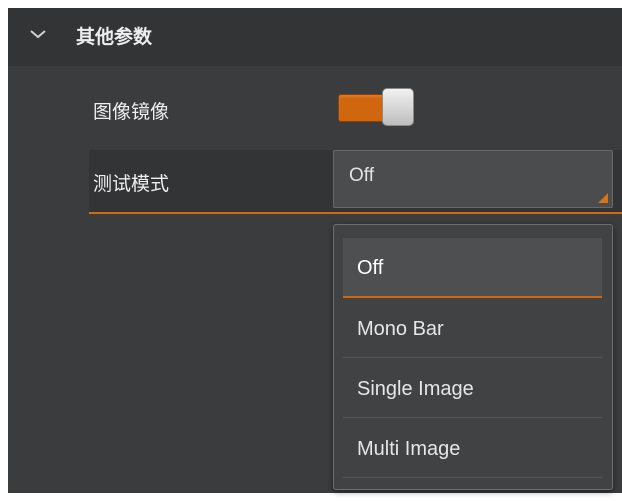  Describe the element at coordinates (415, 389) in the screenshot. I see `option-label: Single Image` at that location.